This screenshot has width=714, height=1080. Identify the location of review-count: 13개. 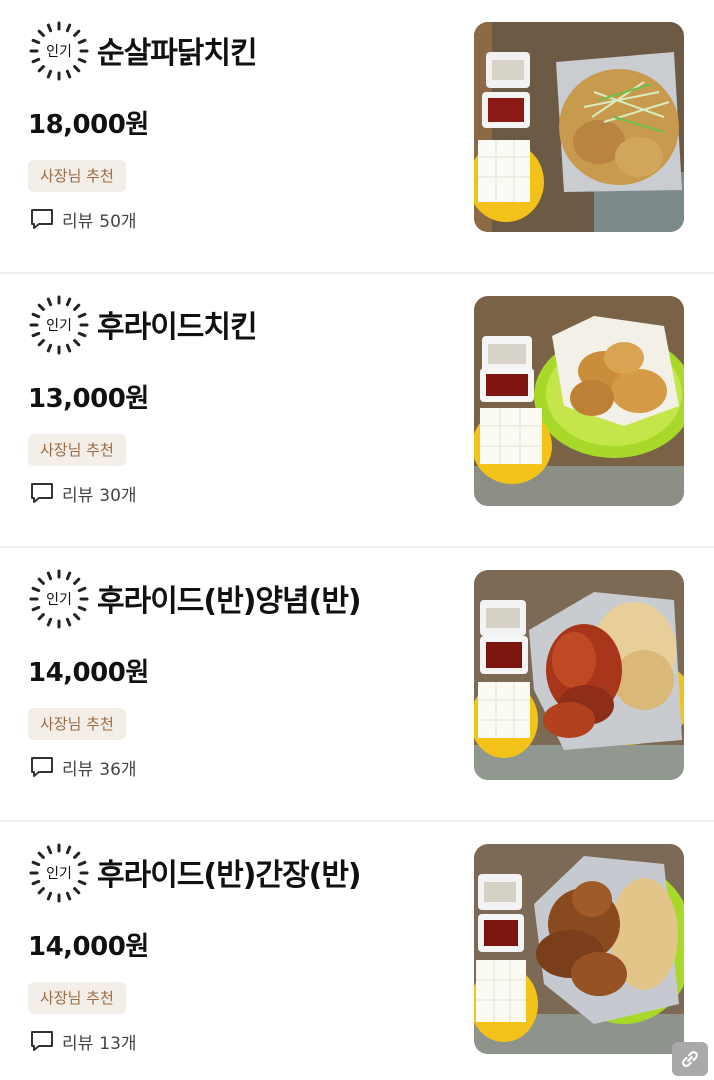
(118, 1043).